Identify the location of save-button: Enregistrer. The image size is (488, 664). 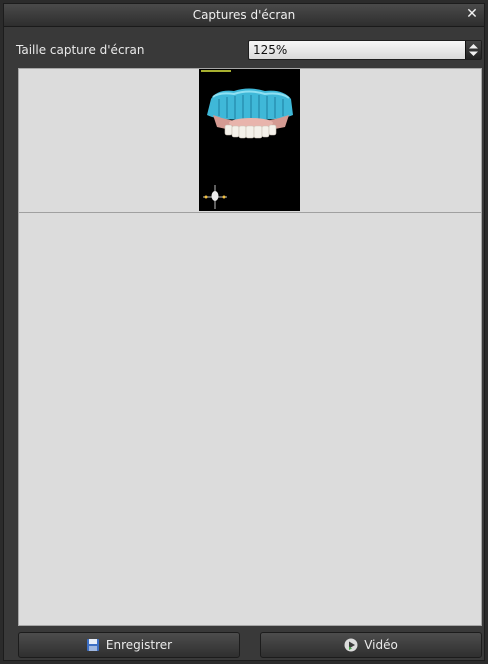
(129, 645).